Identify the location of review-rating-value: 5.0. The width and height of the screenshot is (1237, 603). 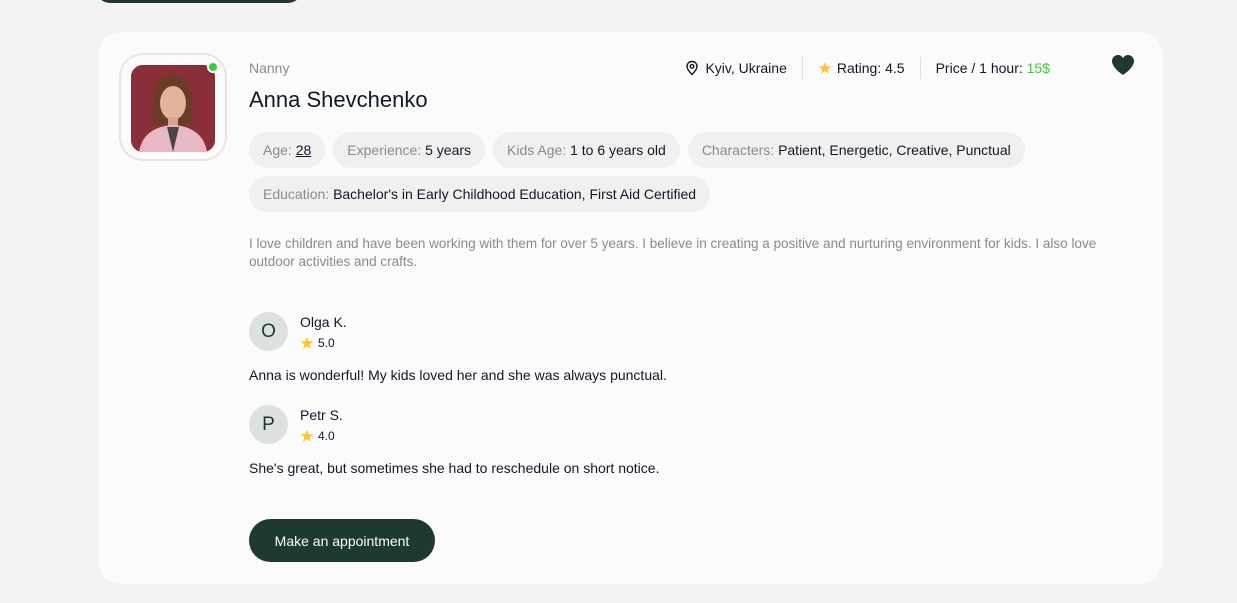
(326, 343).